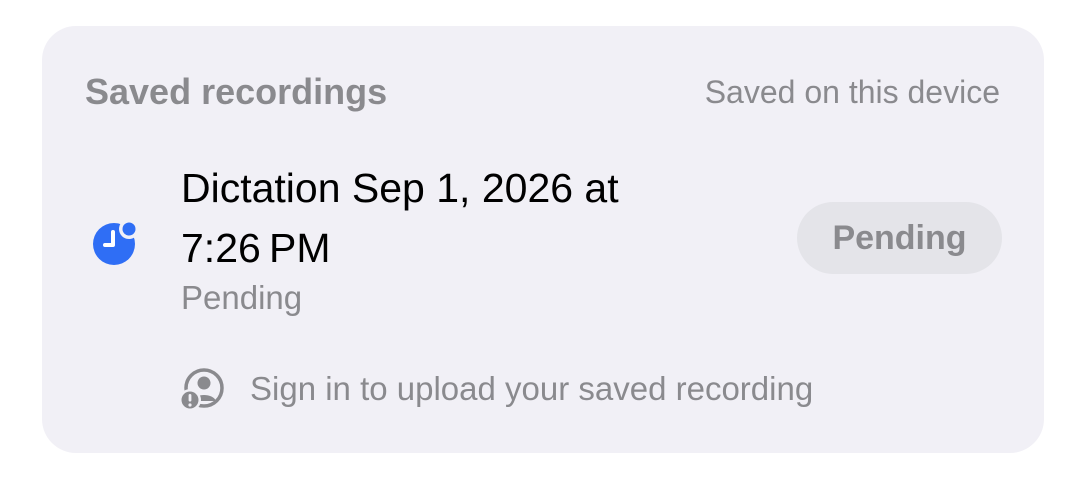 This screenshot has height=480, width=1086. Describe the element at coordinates (852, 92) in the screenshot. I see `saved-on-device-label: Saved on this device` at that location.